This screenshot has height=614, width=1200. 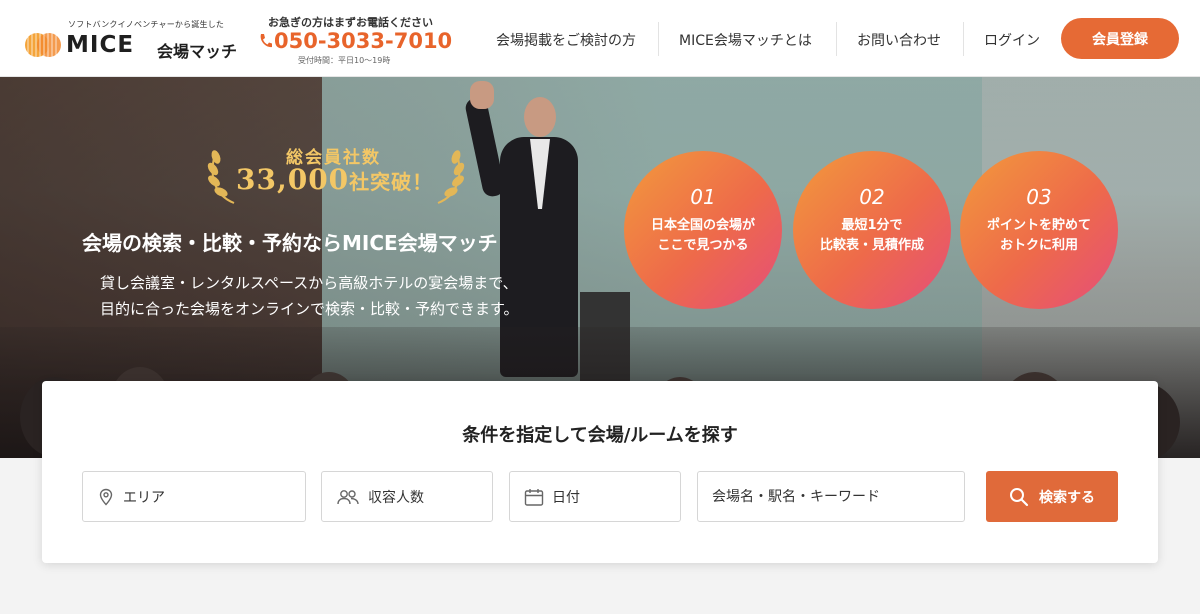 I want to click on nav-contact: お問い合わせ, so click(x=899, y=40).